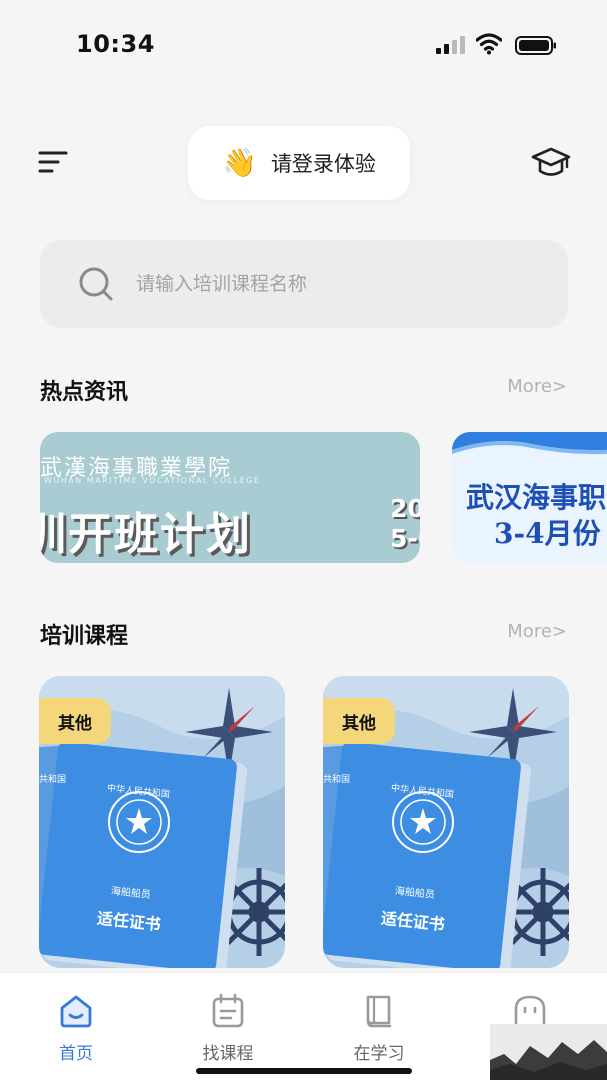 The height and width of the screenshot is (1080, 607). Describe the element at coordinates (536, 497) in the screenshot. I see `banner-title: 武汉海事职` at that location.